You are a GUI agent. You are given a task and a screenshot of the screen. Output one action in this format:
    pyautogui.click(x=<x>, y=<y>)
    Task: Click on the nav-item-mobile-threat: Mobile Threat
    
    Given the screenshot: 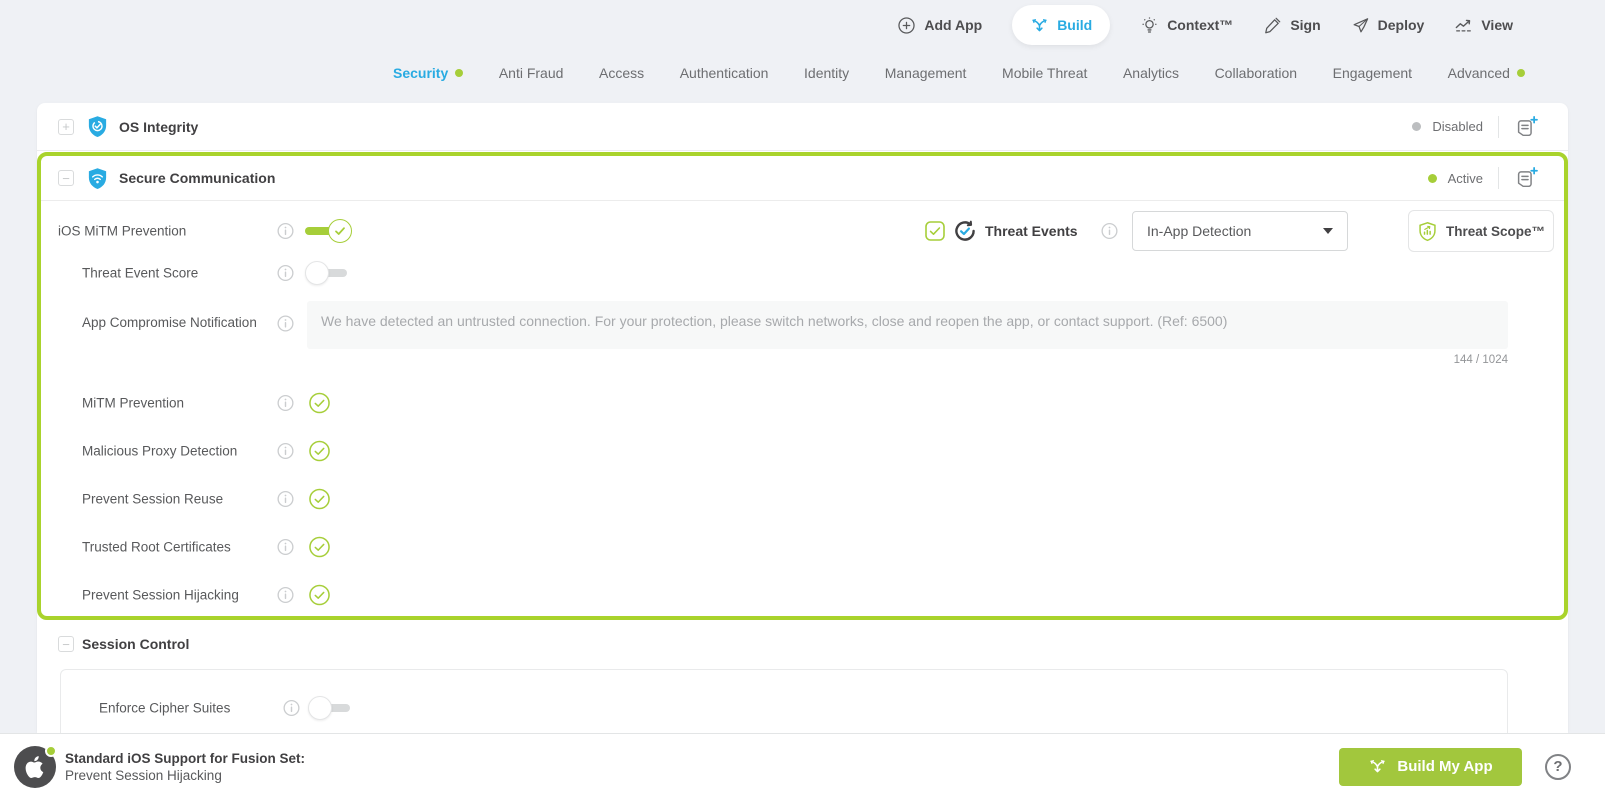 What is the action you would take?
    pyautogui.click(x=1044, y=73)
    